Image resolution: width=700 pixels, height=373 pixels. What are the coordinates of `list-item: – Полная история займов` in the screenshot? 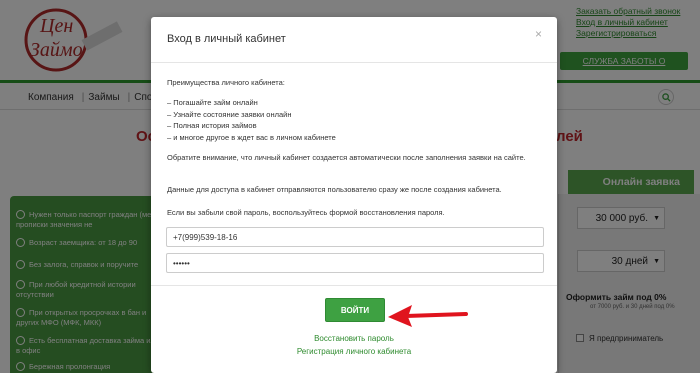 It's located at (212, 125).